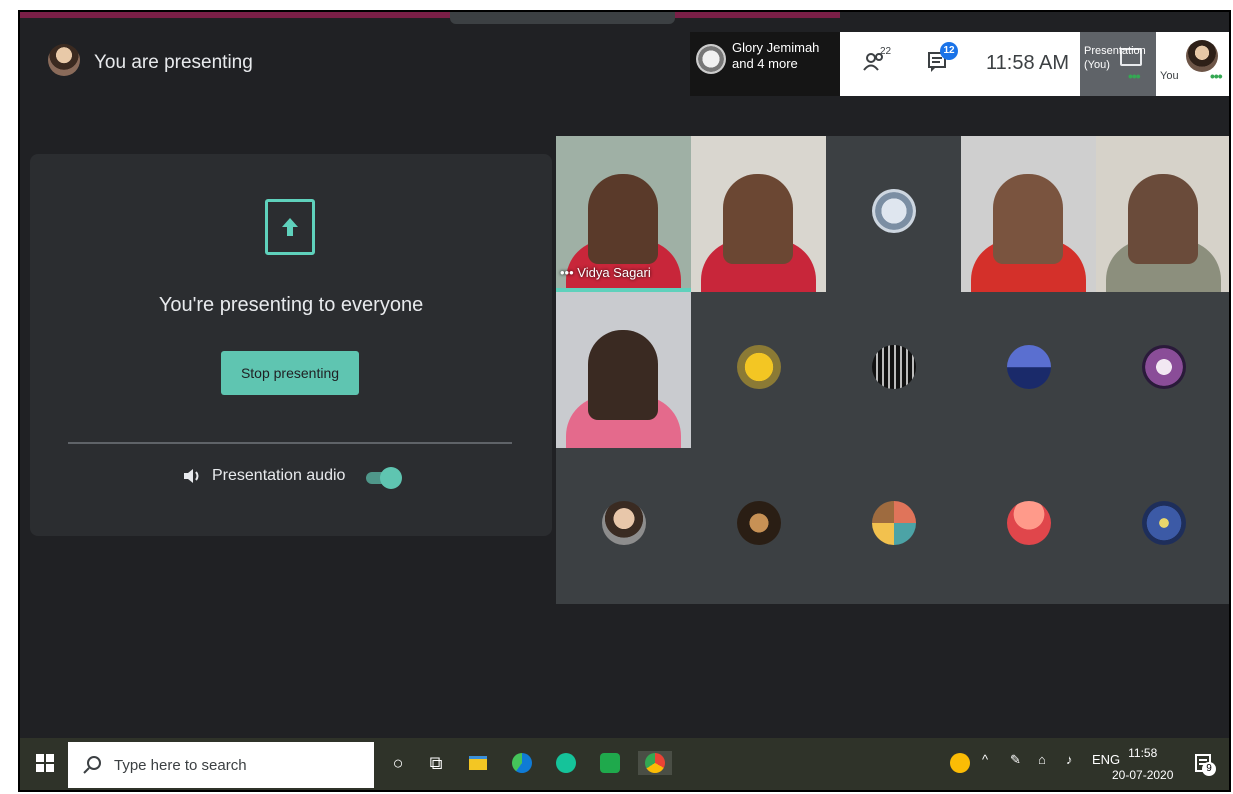  Describe the element at coordinates (1143, 753) in the screenshot. I see `taskbar-time: 11:58` at that location.